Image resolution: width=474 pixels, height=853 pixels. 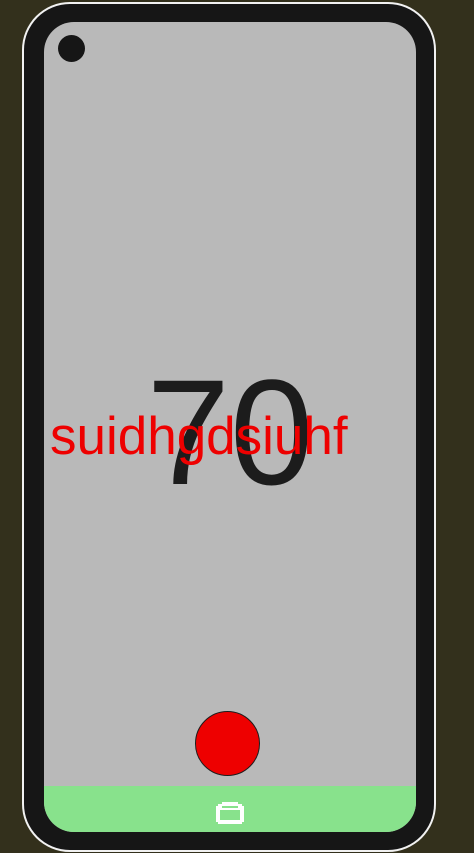 I want to click on home-icon, so click(x=230, y=813).